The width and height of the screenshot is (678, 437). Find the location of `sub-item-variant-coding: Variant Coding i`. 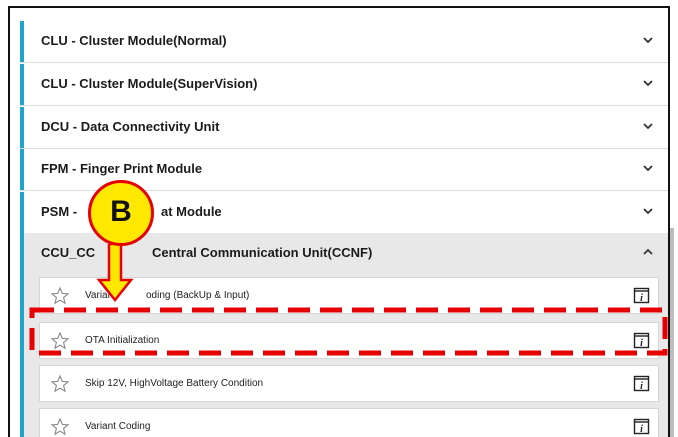

sub-item-variant-coding: Variant Coding i is located at coordinates (349, 422).